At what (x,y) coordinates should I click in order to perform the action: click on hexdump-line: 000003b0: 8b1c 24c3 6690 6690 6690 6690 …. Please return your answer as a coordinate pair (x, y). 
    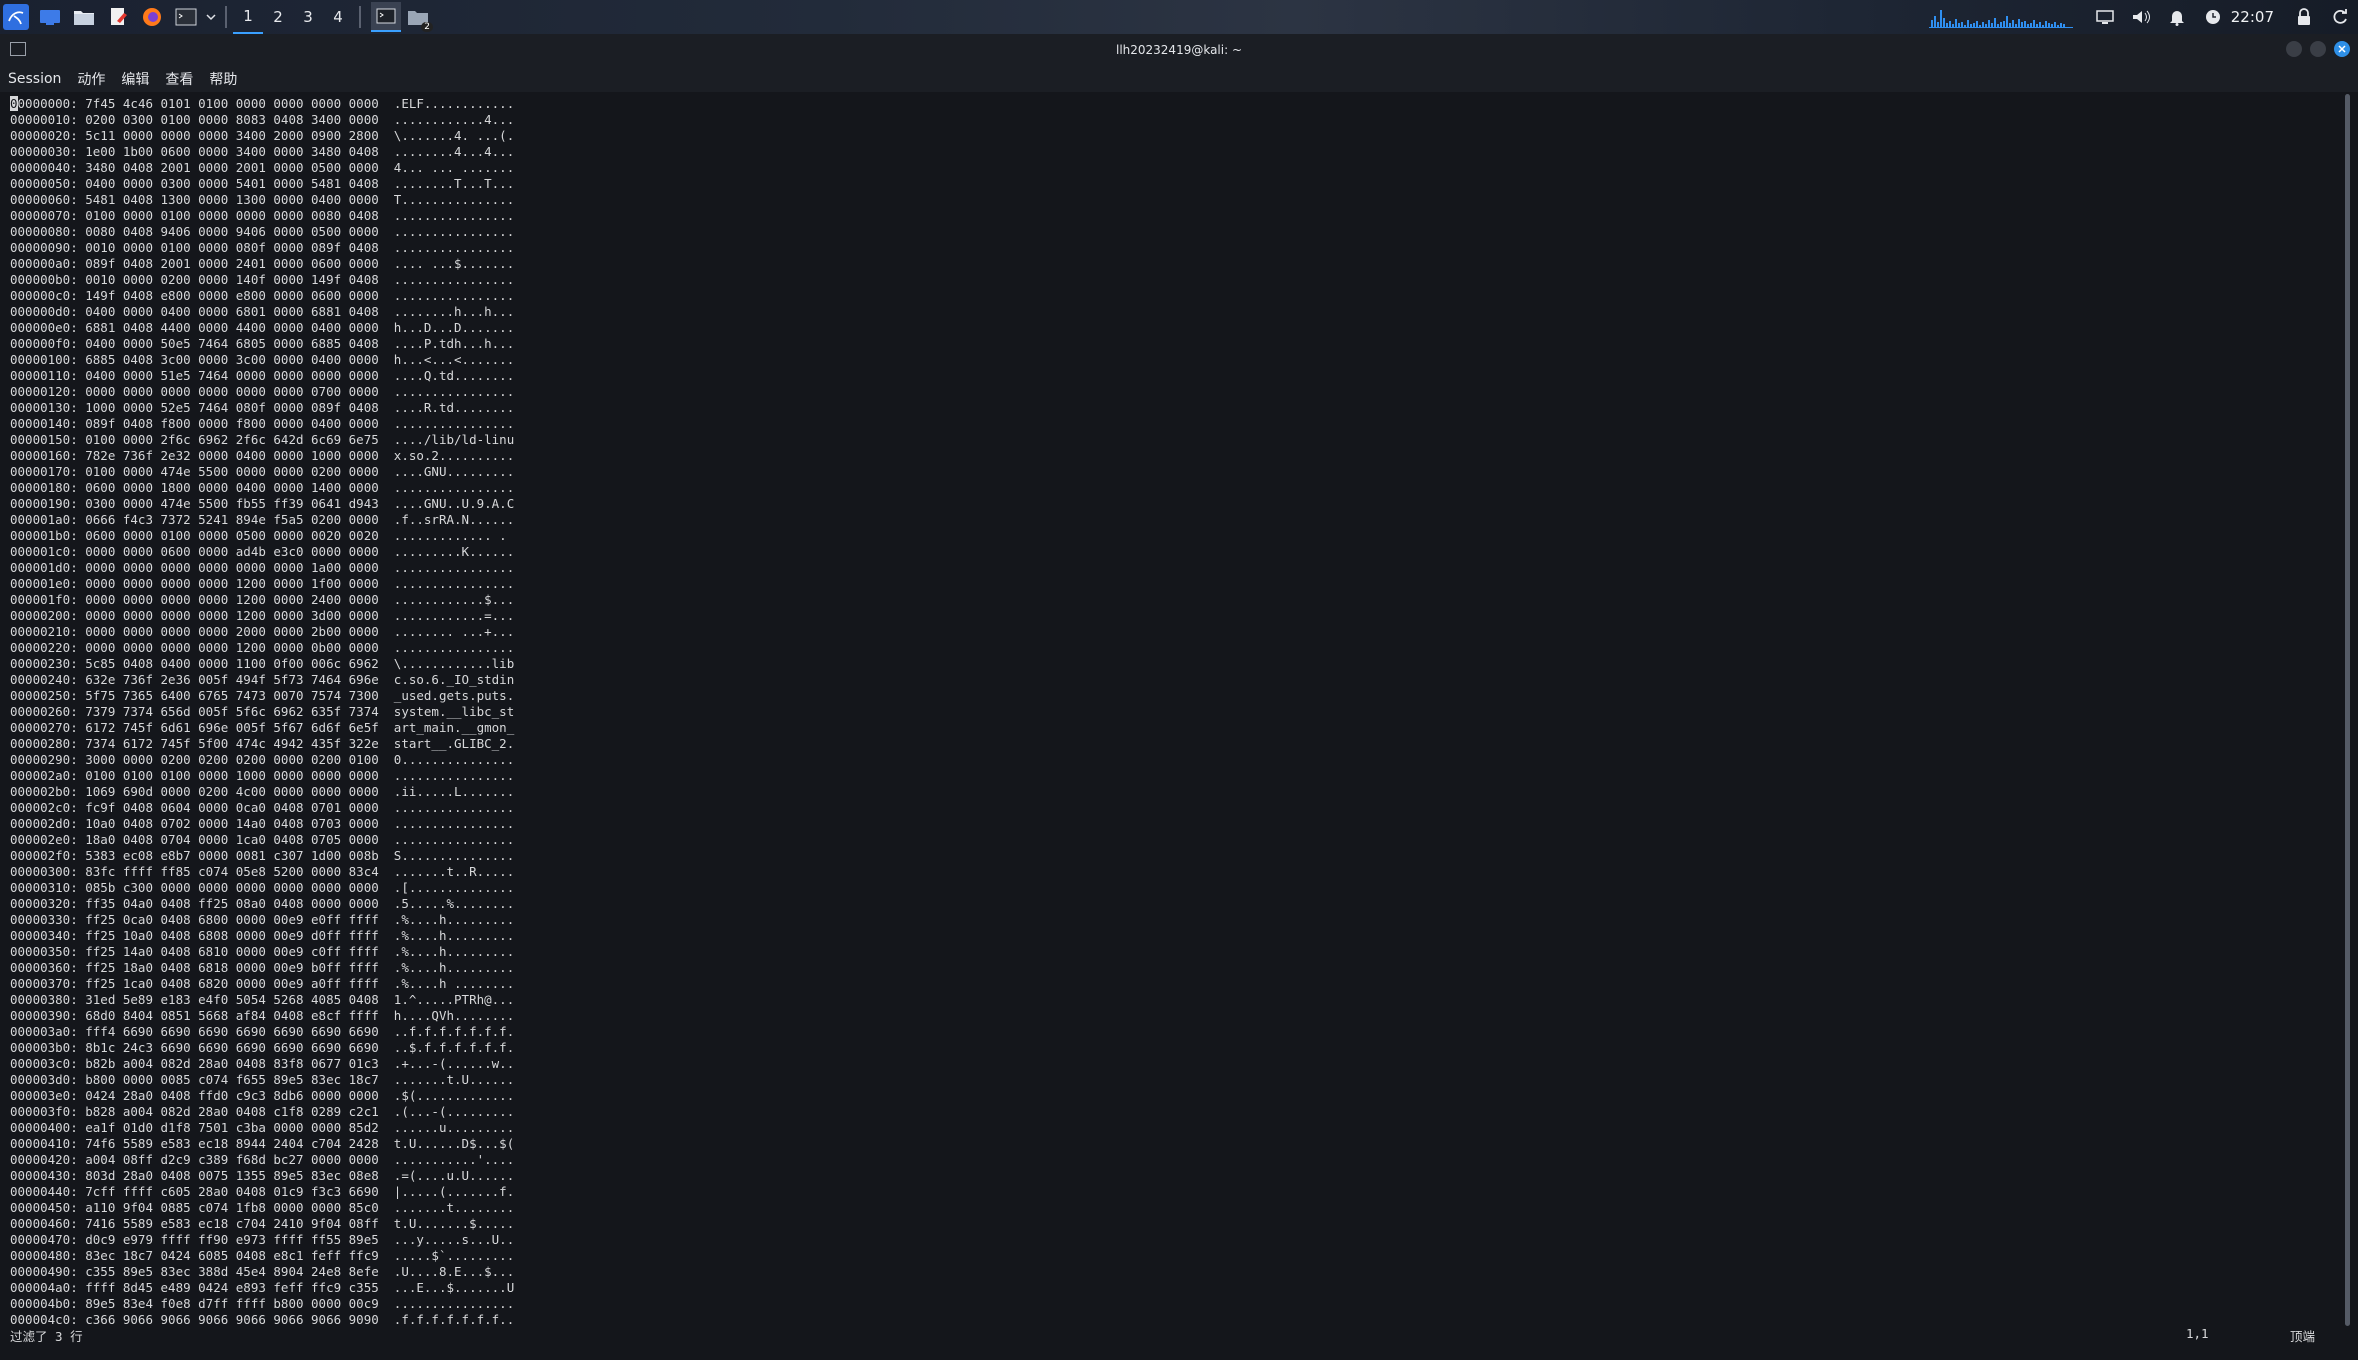
    Looking at the image, I should click on (262, 1047).